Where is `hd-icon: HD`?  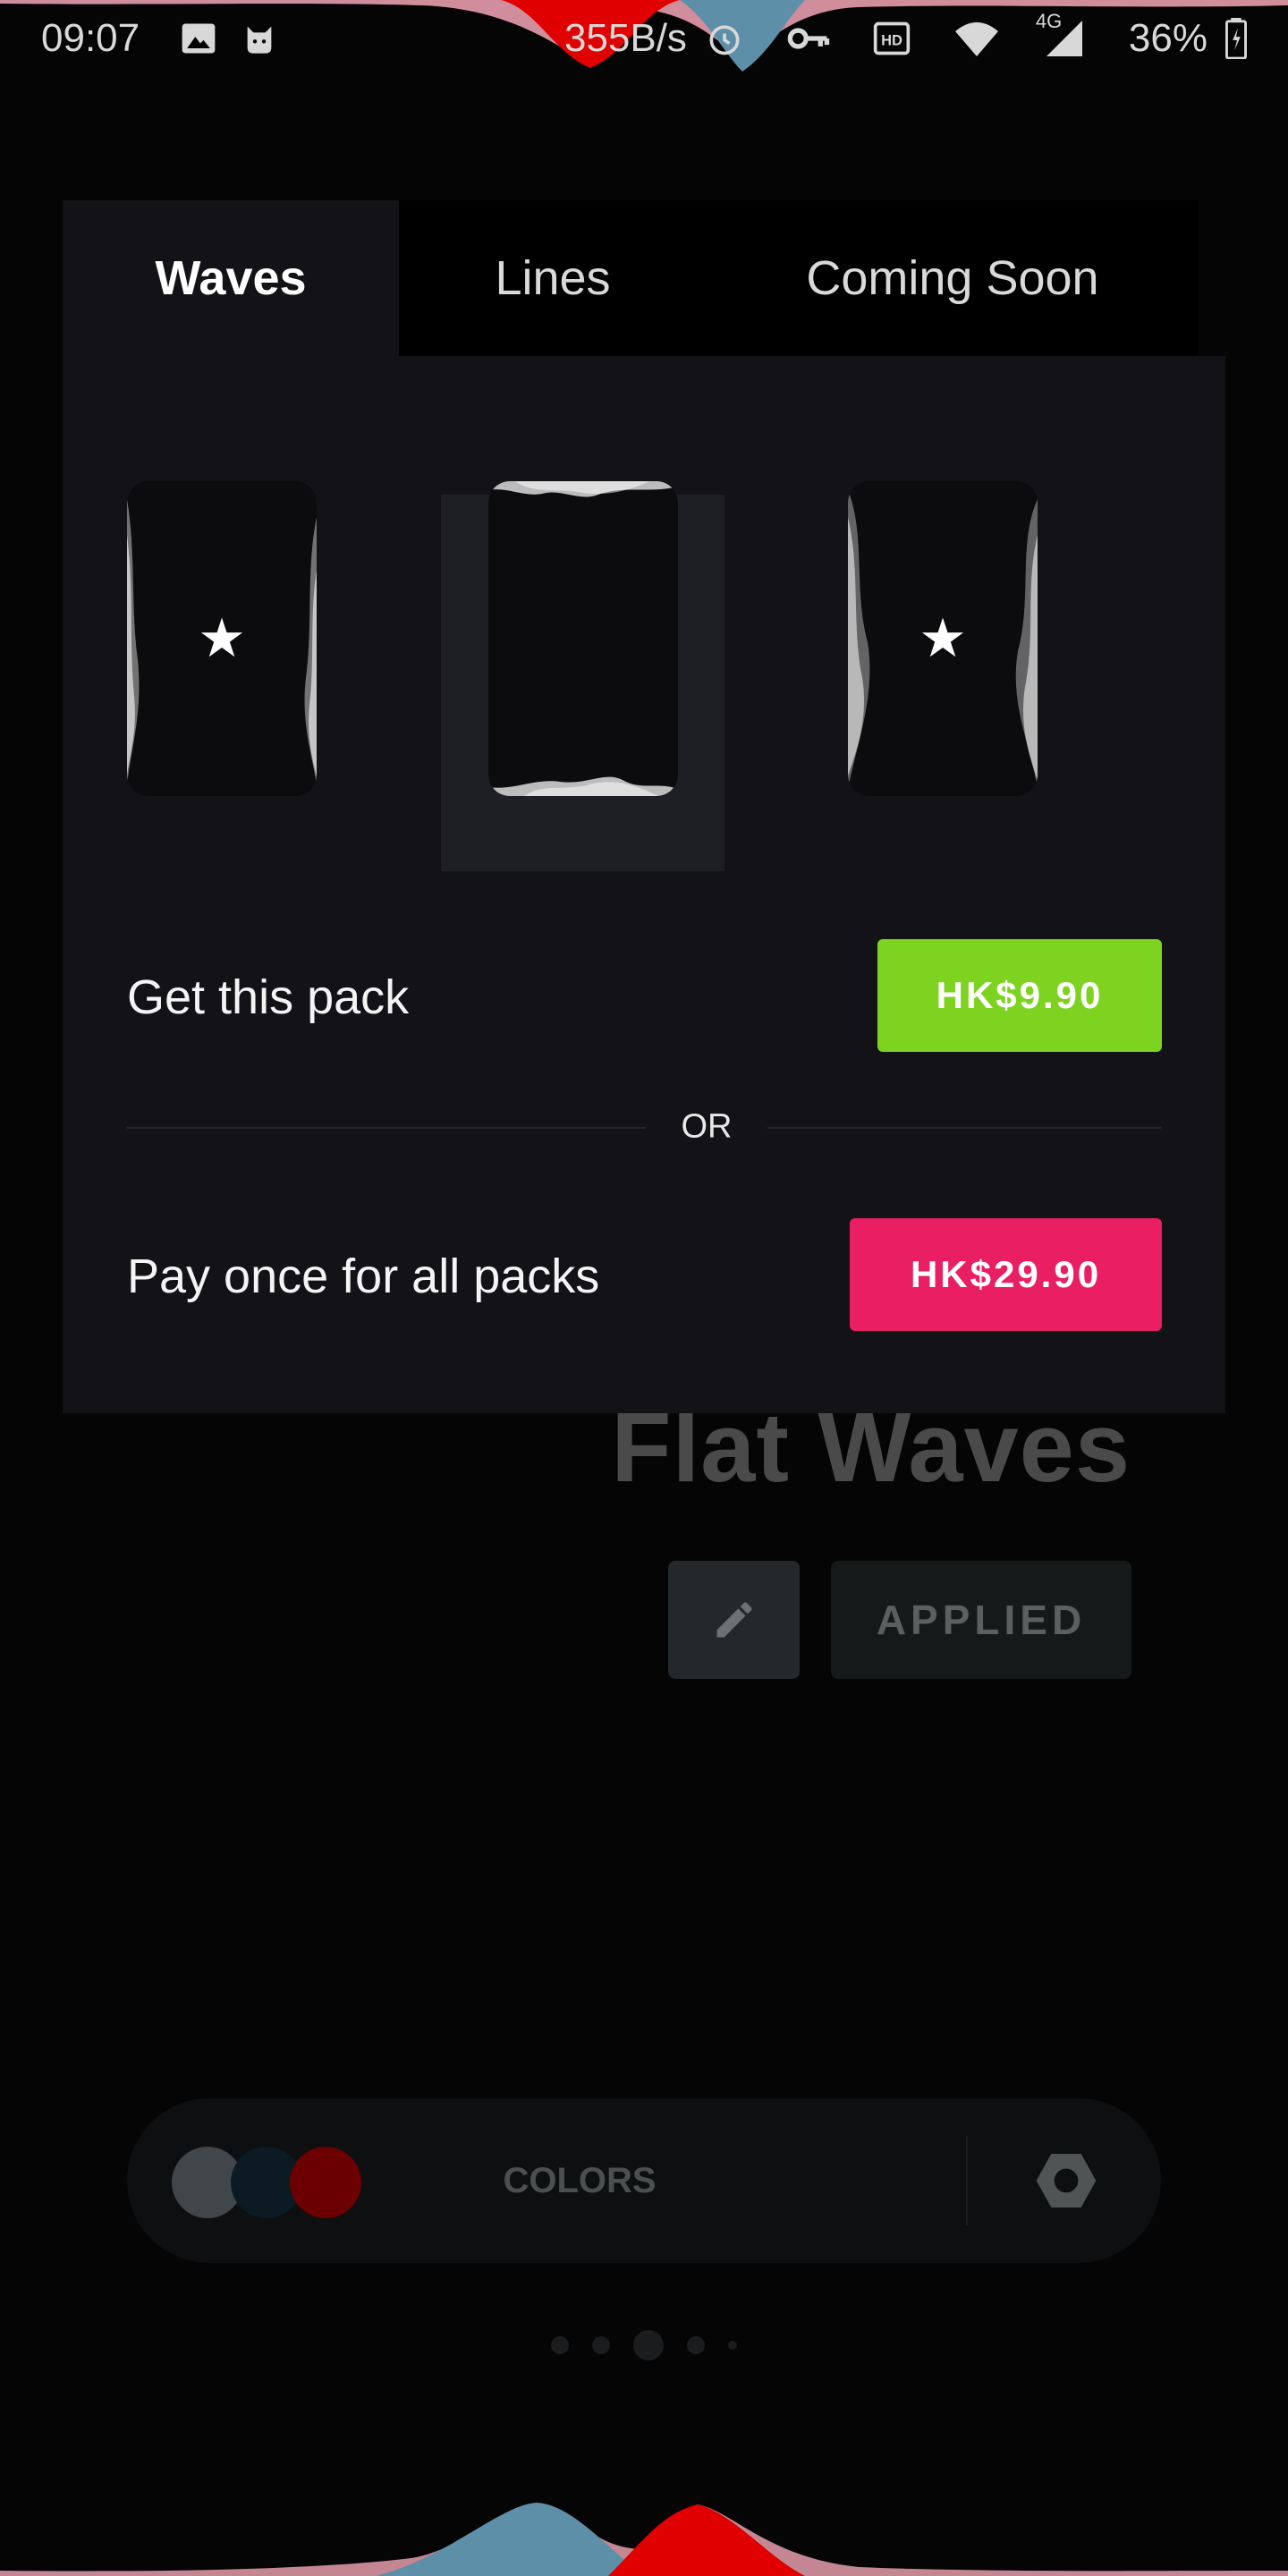 hd-icon: HD is located at coordinates (891, 38).